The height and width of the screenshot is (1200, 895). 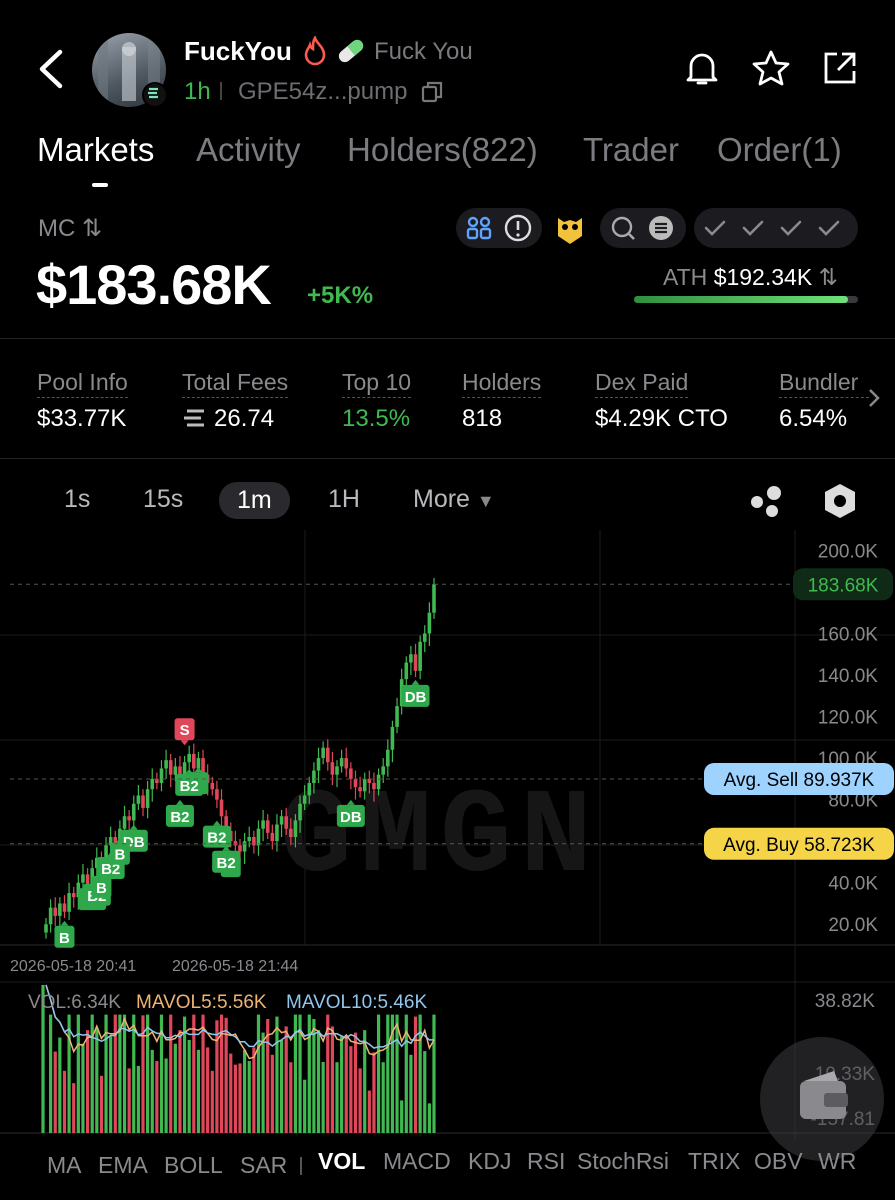 I want to click on contract-address: GPE54z...pump, so click(x=322, y=92).